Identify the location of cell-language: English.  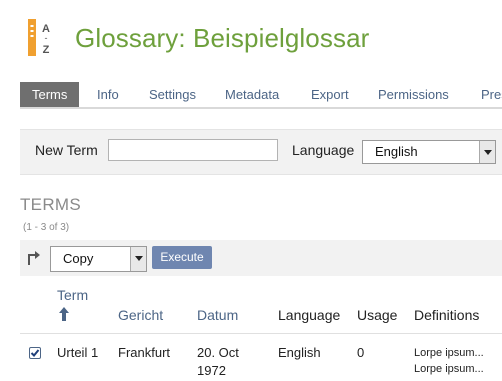
(299, 352).